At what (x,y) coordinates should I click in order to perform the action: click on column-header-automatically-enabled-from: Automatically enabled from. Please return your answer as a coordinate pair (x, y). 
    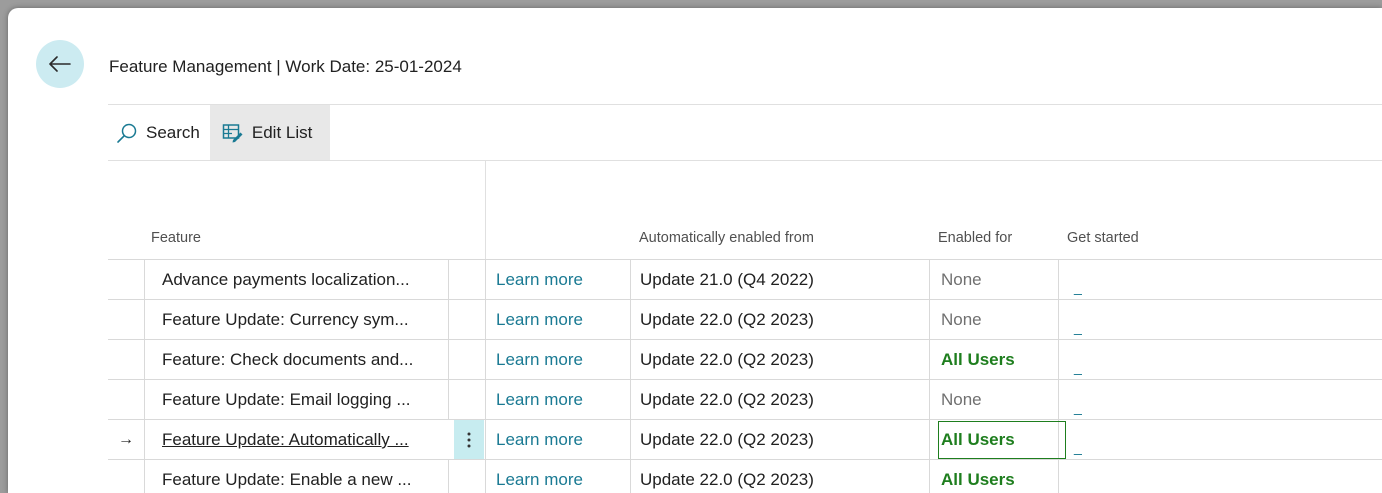
    Looking at the image, I should click on (726, 238).